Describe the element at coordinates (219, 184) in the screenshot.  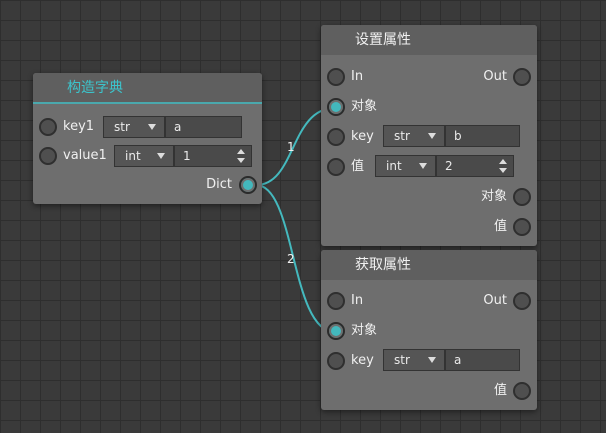
I see `dict-output-label: Dict` at that location.